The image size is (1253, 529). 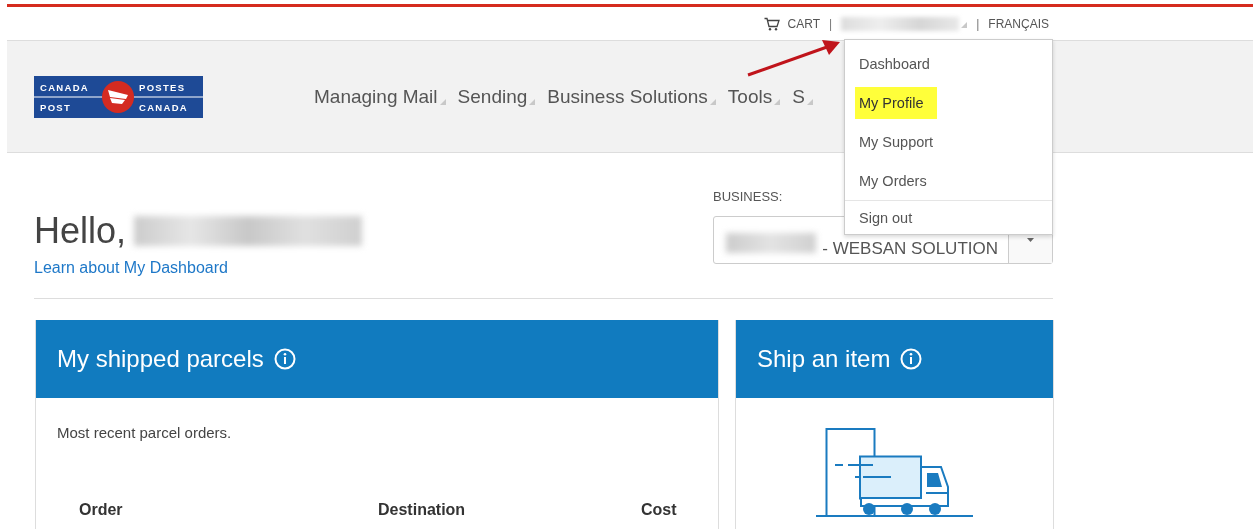 I want to click on nav-menu-item: Tools, so click(x=750, y=96).